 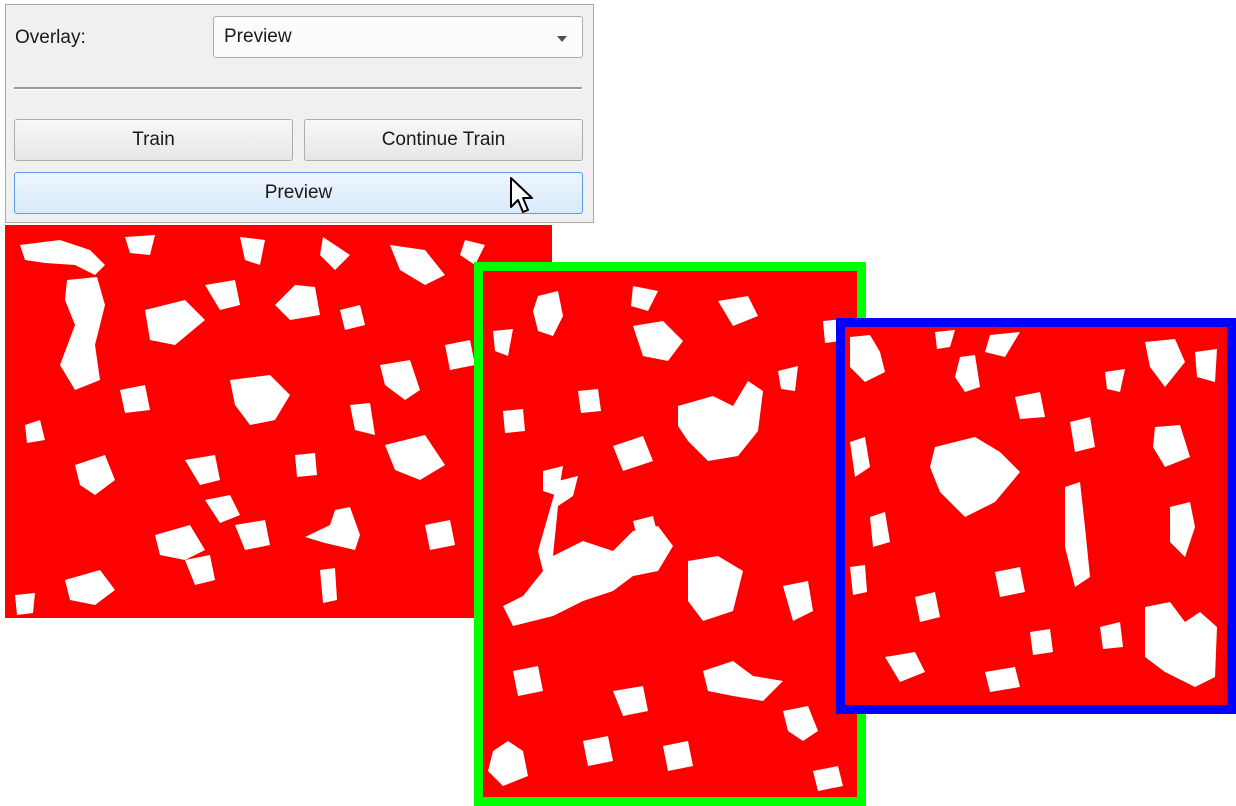 I want to click on preview-button: Preview, so click(x=298, y=193).